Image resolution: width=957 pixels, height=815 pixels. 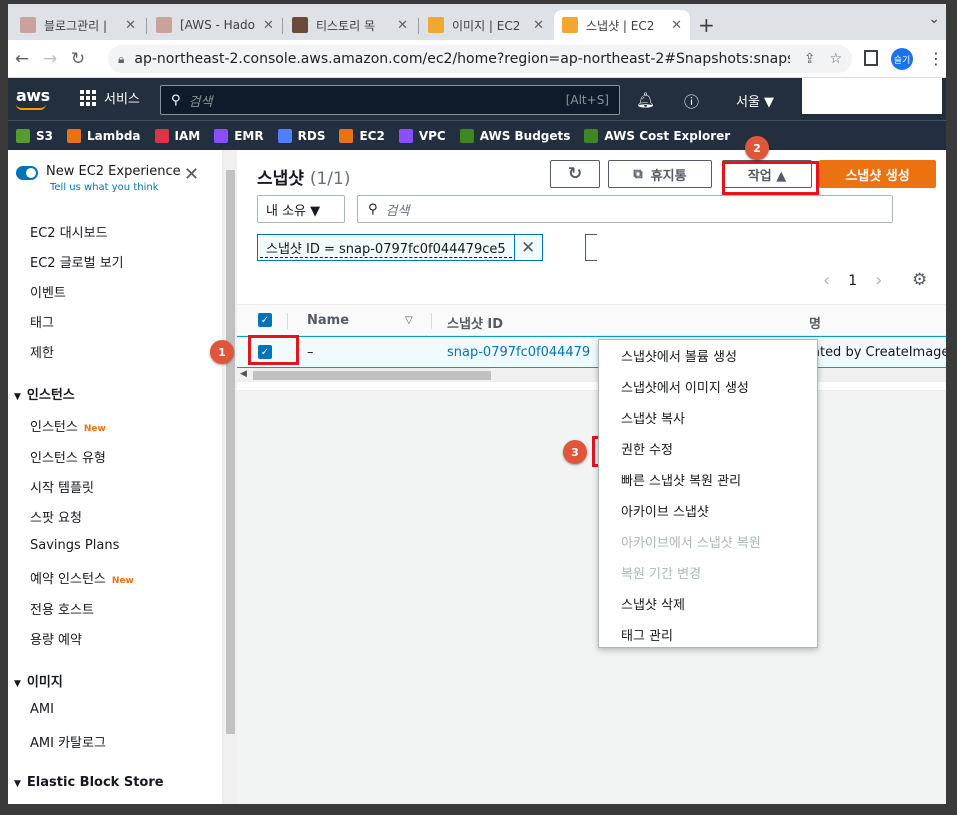 What do you see at coordinates (42, 321) in the screenshot?
I see `sidebar-item-tags: 태그` at bounding box center [42, 321].